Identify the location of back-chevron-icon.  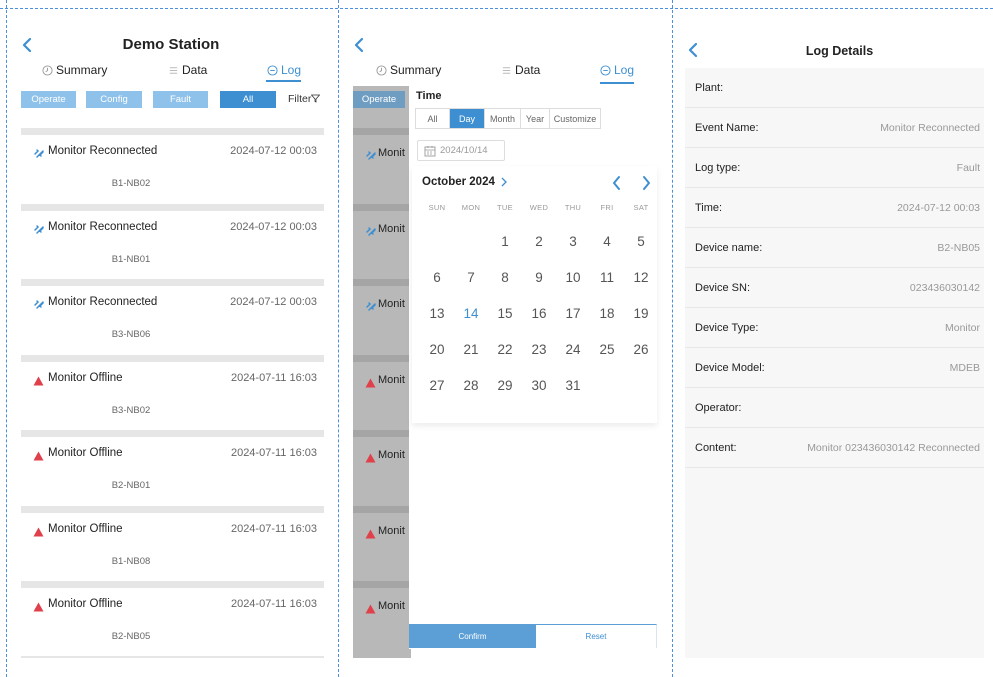
(360, 46).